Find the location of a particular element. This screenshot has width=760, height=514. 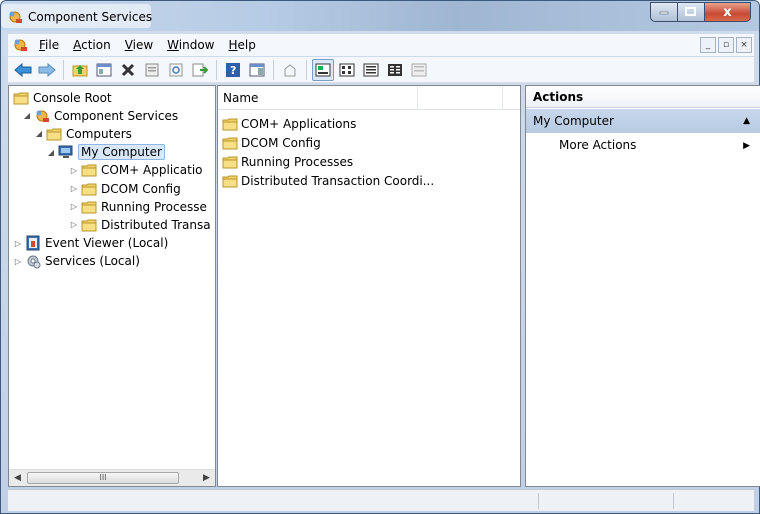

minimize-icon is located at coordinates (664, 13).